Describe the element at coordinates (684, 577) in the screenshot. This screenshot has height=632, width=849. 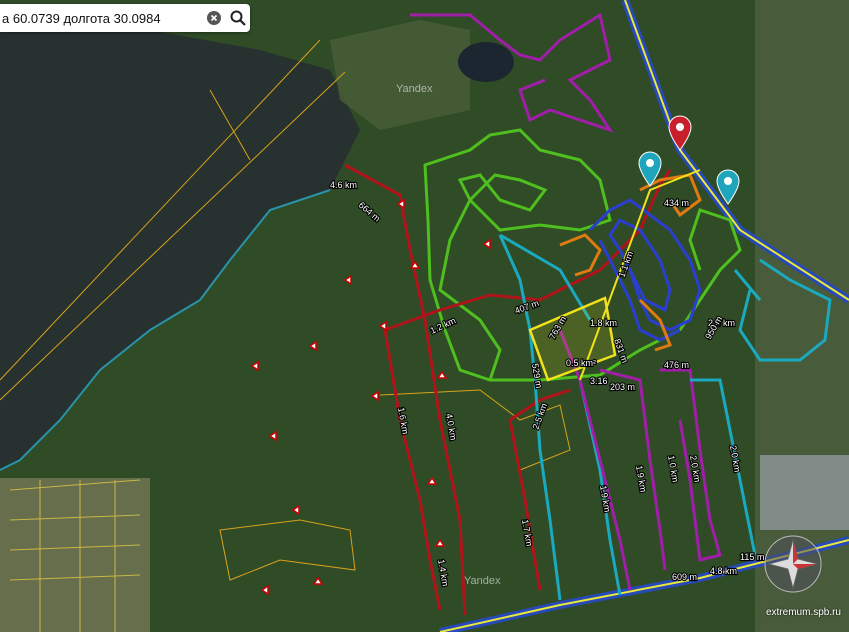
I see `distance-label: 609 m` at that location.